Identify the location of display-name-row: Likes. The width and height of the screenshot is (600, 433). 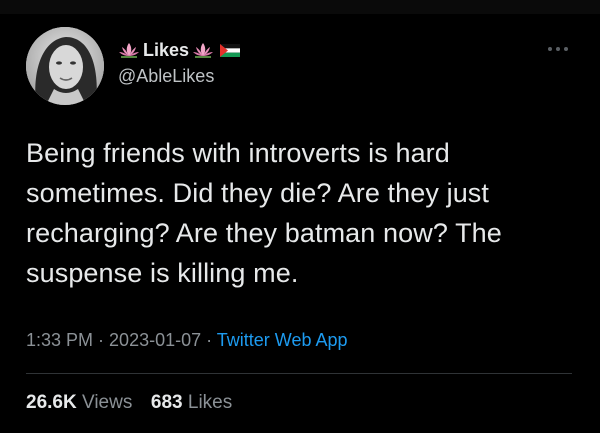
(179, 50).